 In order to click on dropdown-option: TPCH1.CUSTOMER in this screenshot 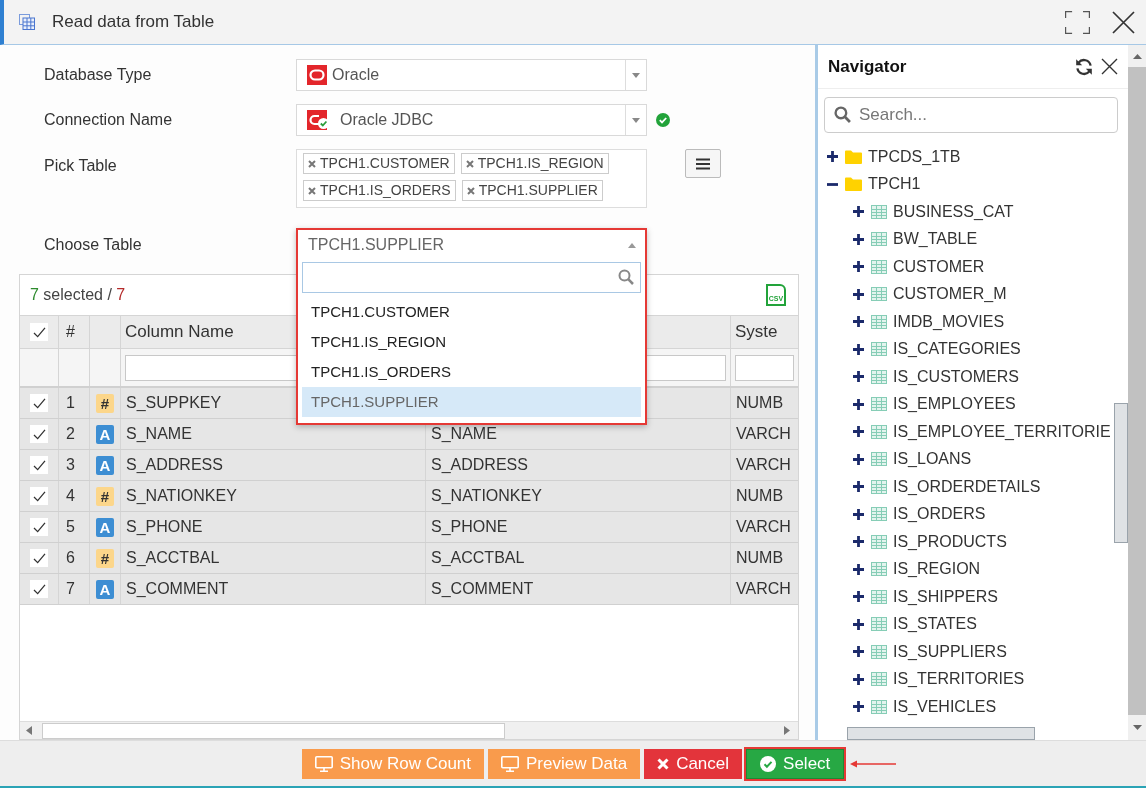, I will do `click(471, 312)`.